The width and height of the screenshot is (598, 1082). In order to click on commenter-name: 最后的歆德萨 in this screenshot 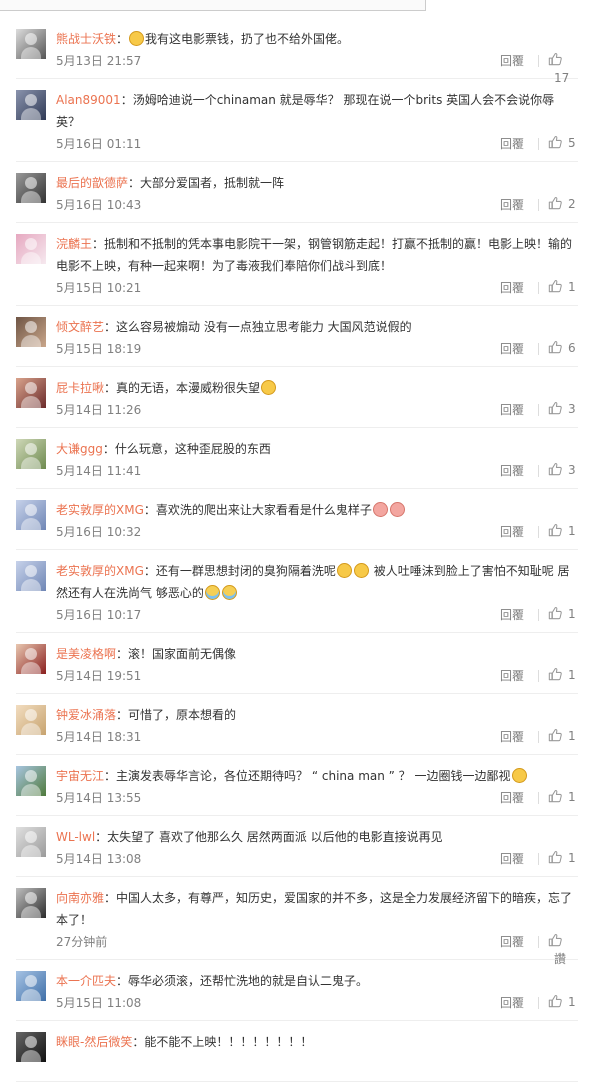, I will do `click(92, 183)`.